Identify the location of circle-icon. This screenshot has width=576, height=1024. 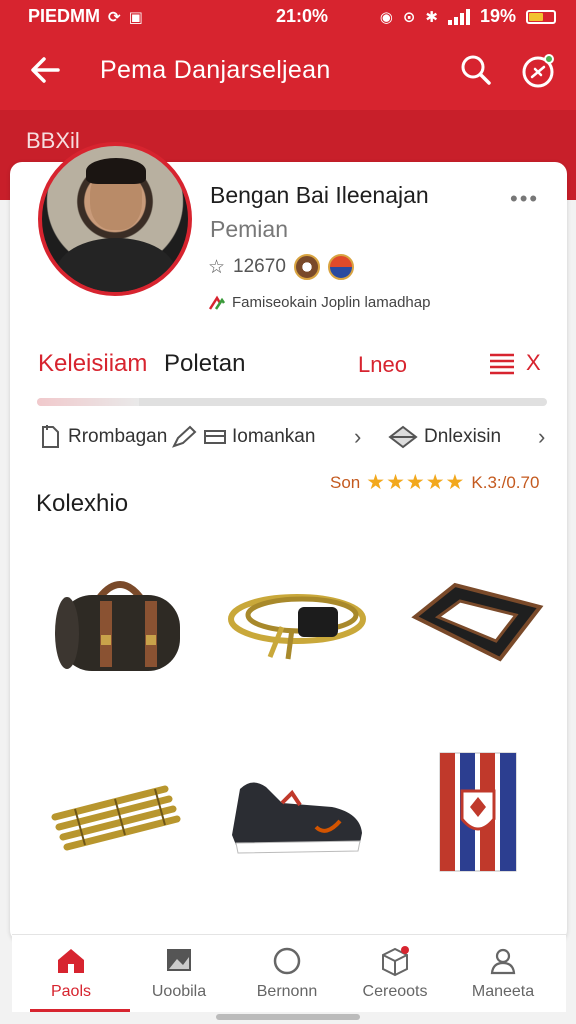
(287, 961).